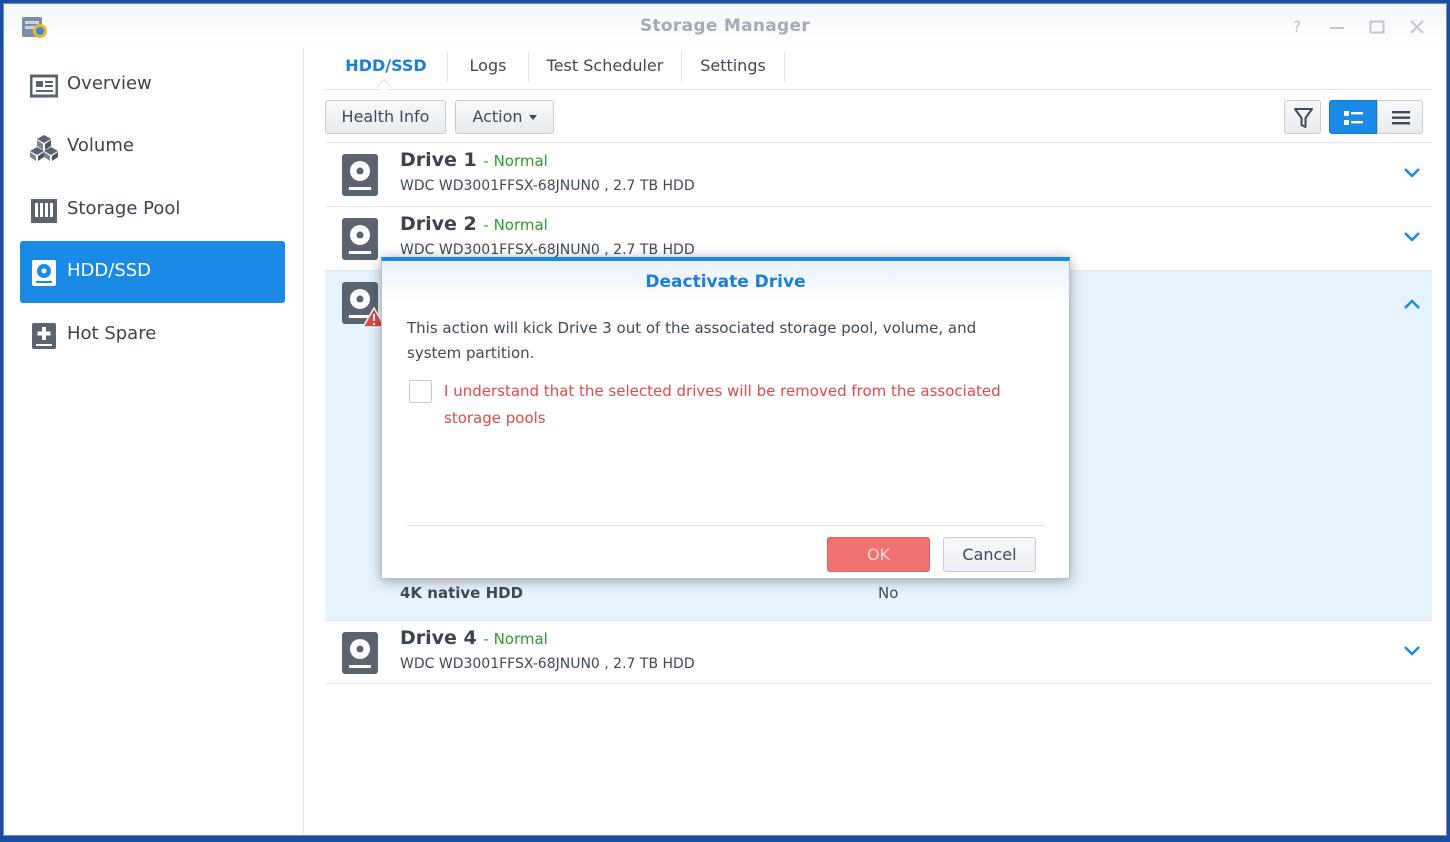 The image size is (1450, 842). Describe the element at coordinates (1337, 27) in the screenshot. I see `minimize-icon` at that location.